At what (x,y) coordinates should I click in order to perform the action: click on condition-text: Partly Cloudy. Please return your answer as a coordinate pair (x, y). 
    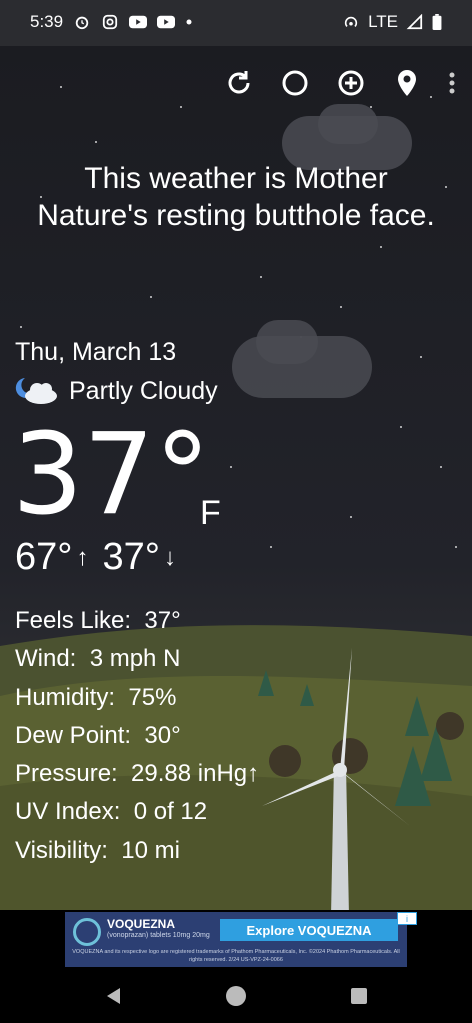
    Looking at the image, I should click on (143, 390).